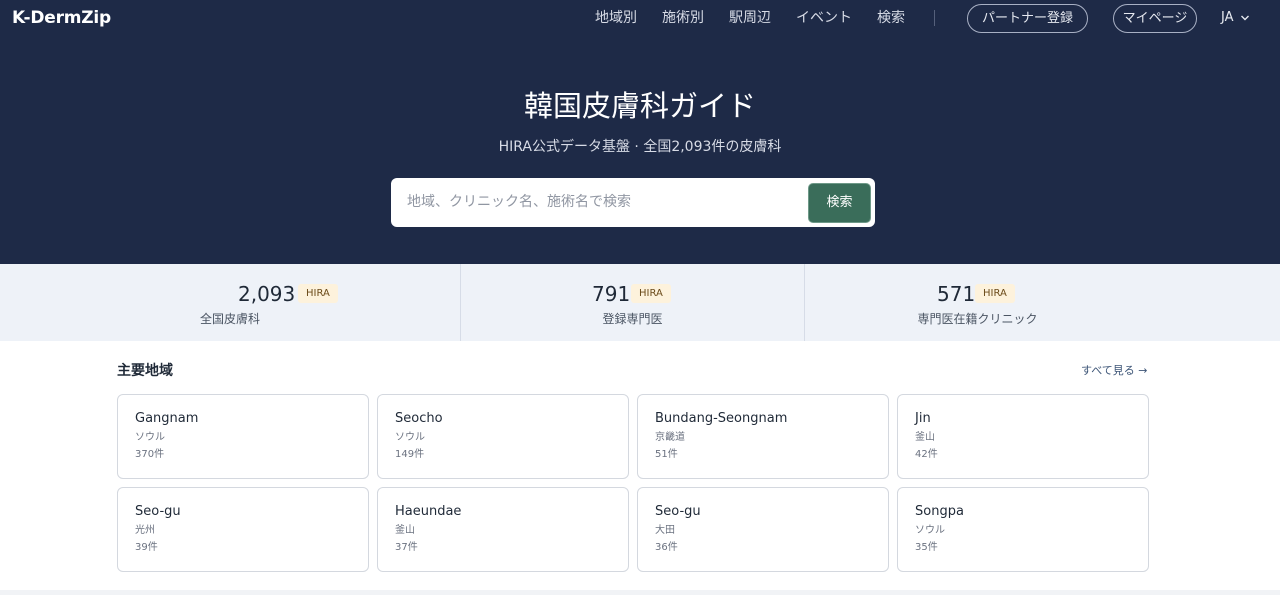 The height and width of the screenshot is (595, 1280). What do you see at coordinates (640, 147) in the screenshot?
I see `page-subtitle: HIRA公式データ基盤 · 全国2,093件の皮膚科` at bounding box center [640, 147].